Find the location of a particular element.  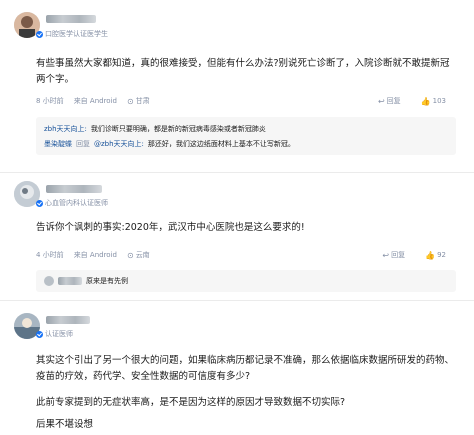

like-button: 👍 92 is located at coordinates (435, 255).